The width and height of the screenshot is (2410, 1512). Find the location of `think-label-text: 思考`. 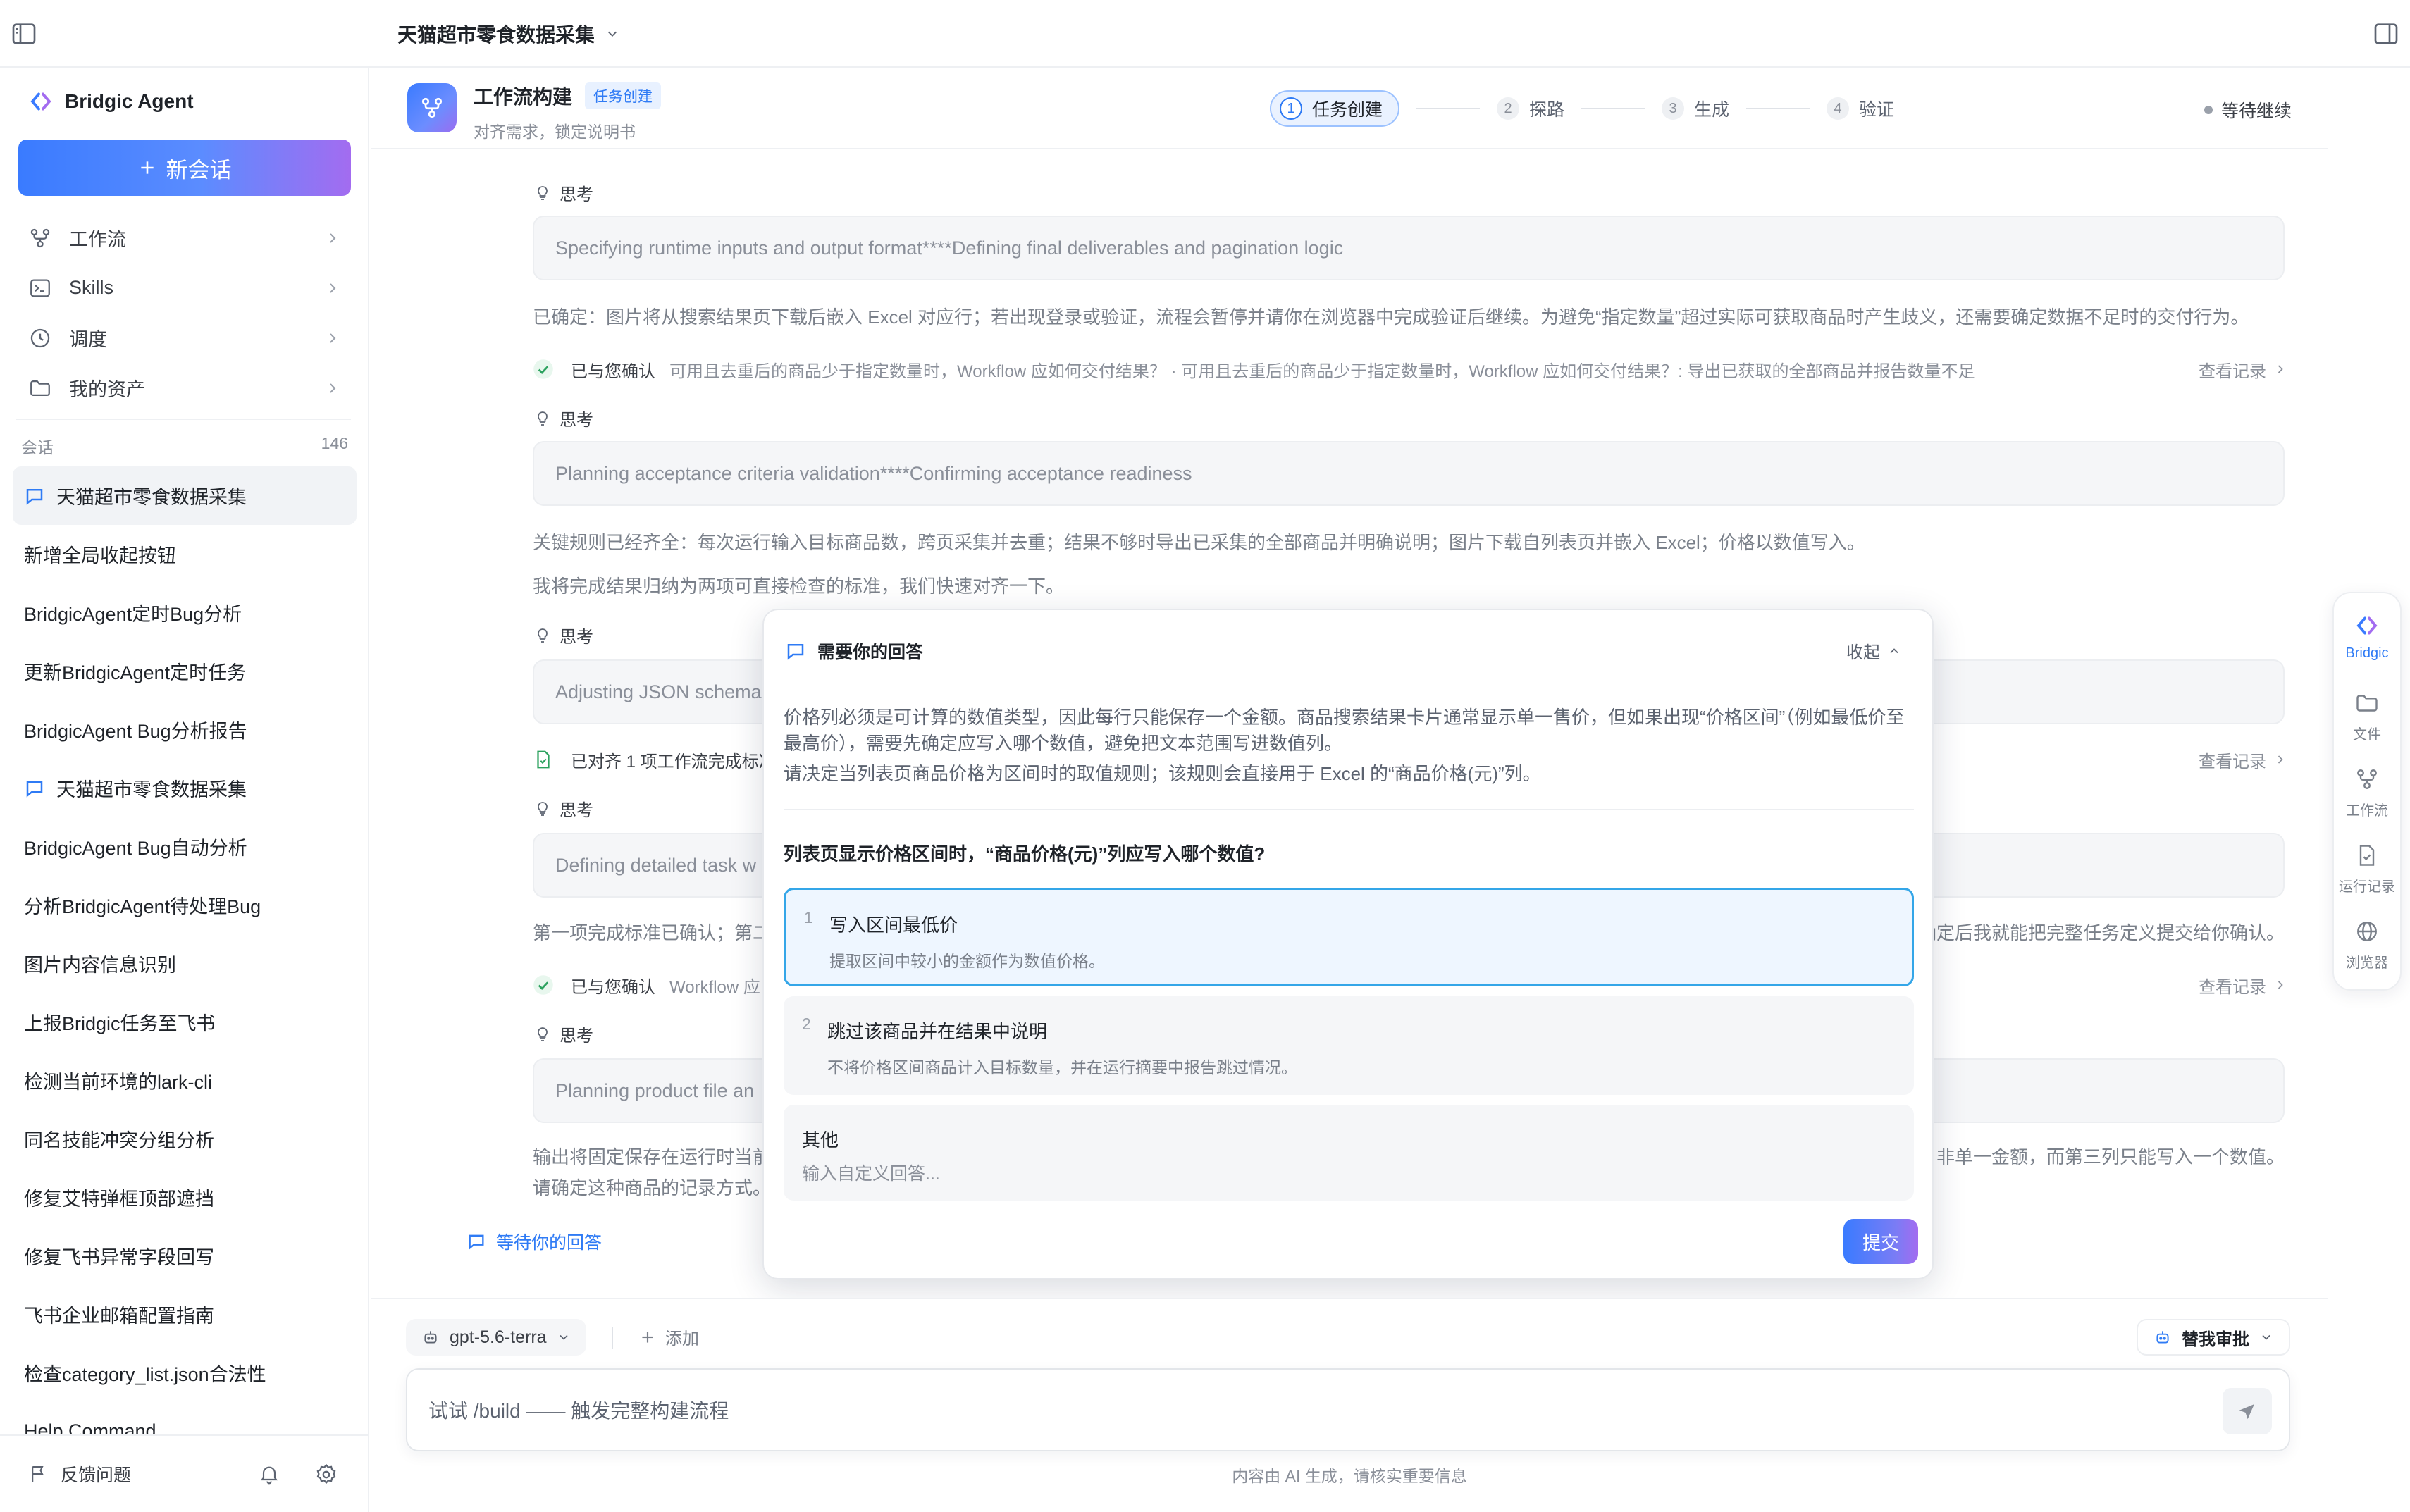

think-label-text: 思考 is located at coordinates (577, 420).